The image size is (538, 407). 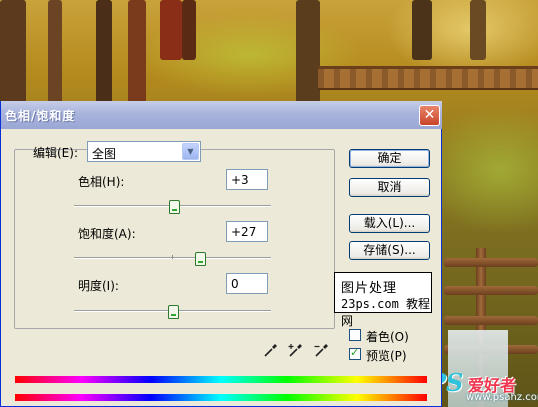 I want to click on logo-line2: 23ps.com 教程网, so click(x=386, y=312).